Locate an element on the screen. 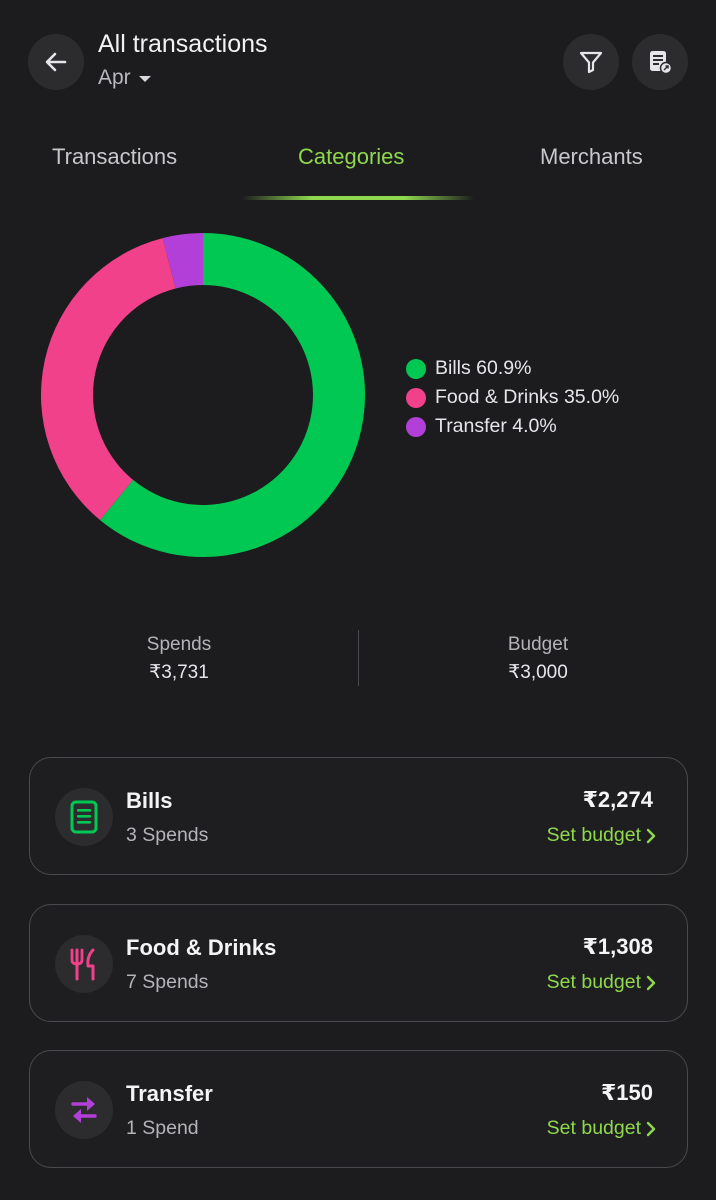 This screenshot has width=716, height=1200. filter-button is located at coordinates (591, 62).